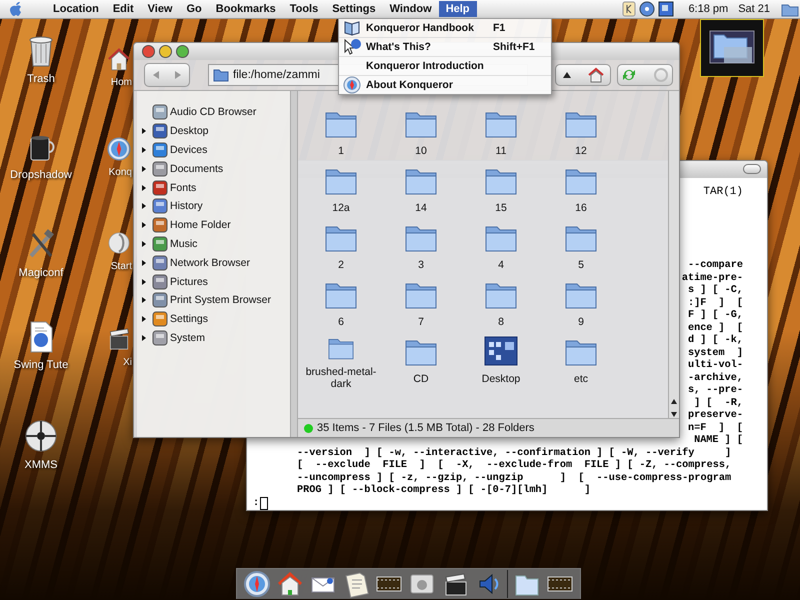 The image size is (800, 600). What do you see at coordinates (213, 281) in the screenshot?
I see `sidebar-item: Pictures` at bounding box center [213, 281].